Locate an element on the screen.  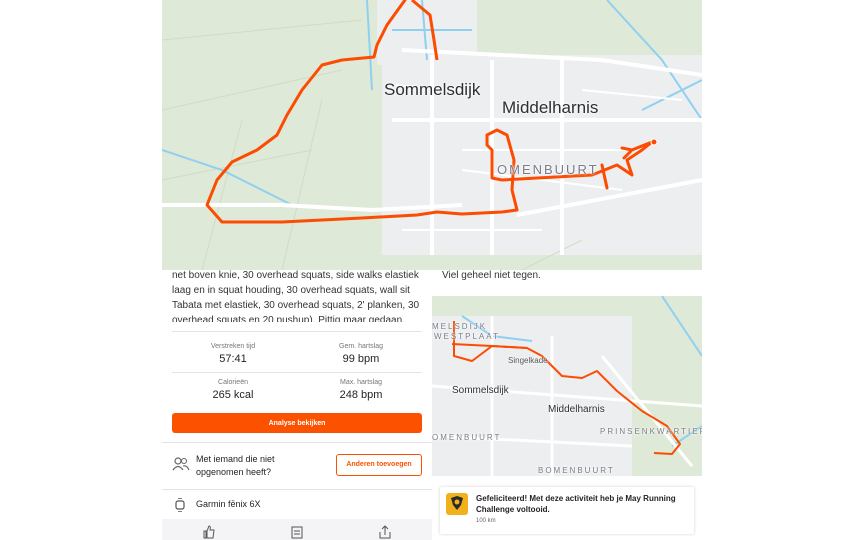
map-label-bomenbuurt: BOMENBUURT is located at coordinates (576, 470).